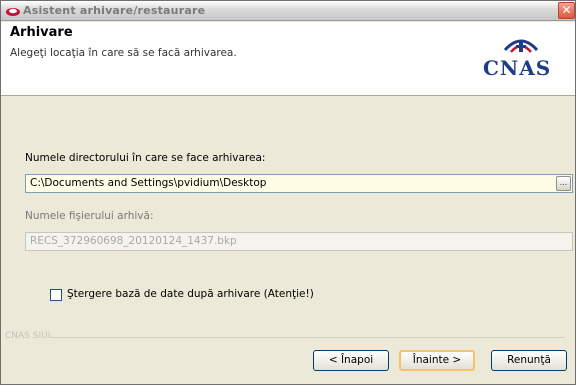 The image size is (576, 385). Describe the element at coordinates (299, 241) in the screenshot. I see `archive-filename-field: RECS_372960698_20120124_1437.bkp` at that location.